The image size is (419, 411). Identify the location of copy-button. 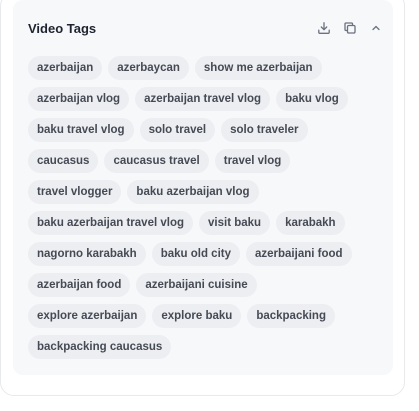
(350, 28).